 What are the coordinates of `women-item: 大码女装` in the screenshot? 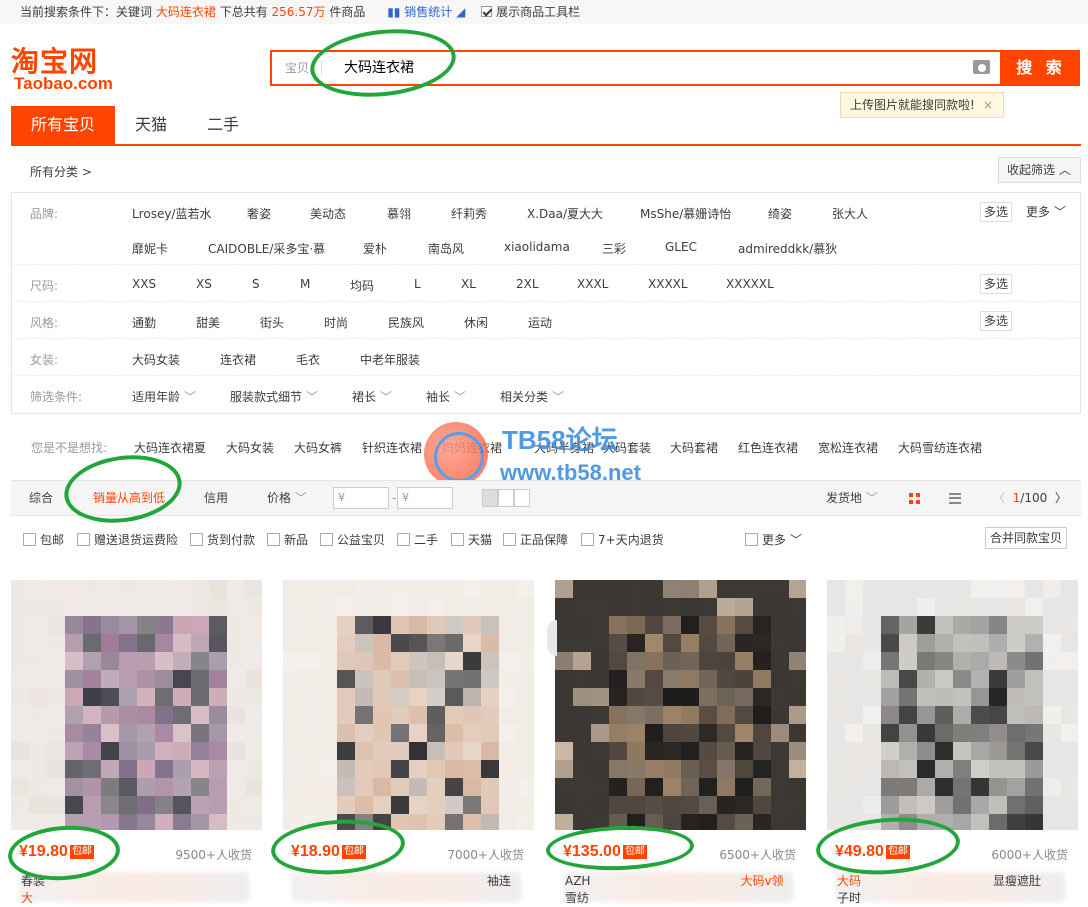 It's located at (156, 359).